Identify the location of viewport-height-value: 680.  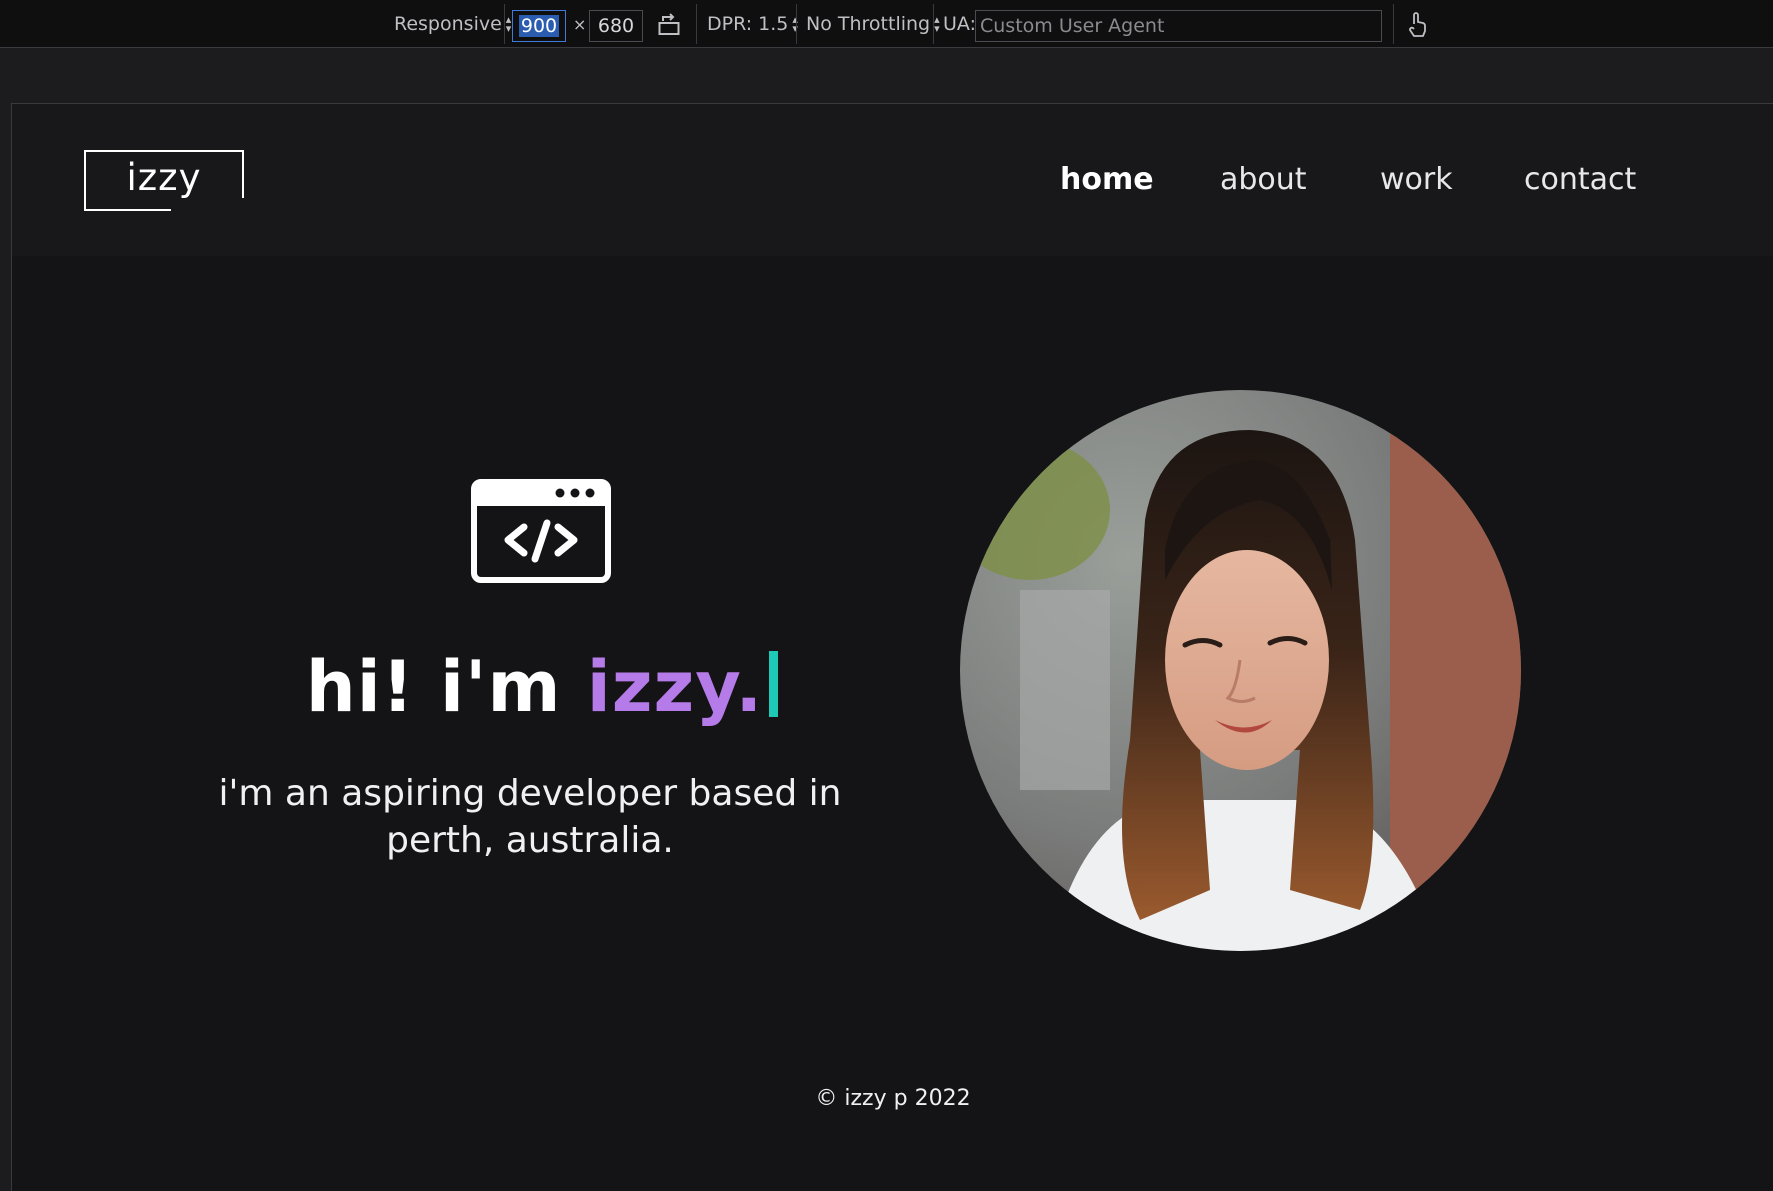
(616, 26).